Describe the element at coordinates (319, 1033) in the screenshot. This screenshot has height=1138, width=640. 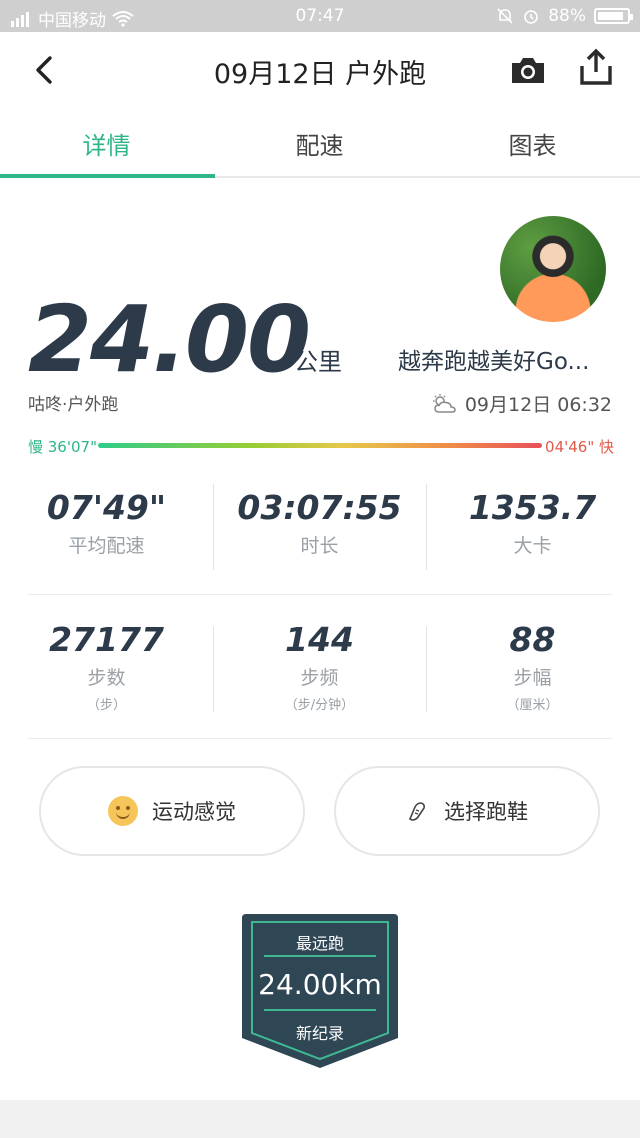
I see `badge-subtitle: 新纪录` at that location.